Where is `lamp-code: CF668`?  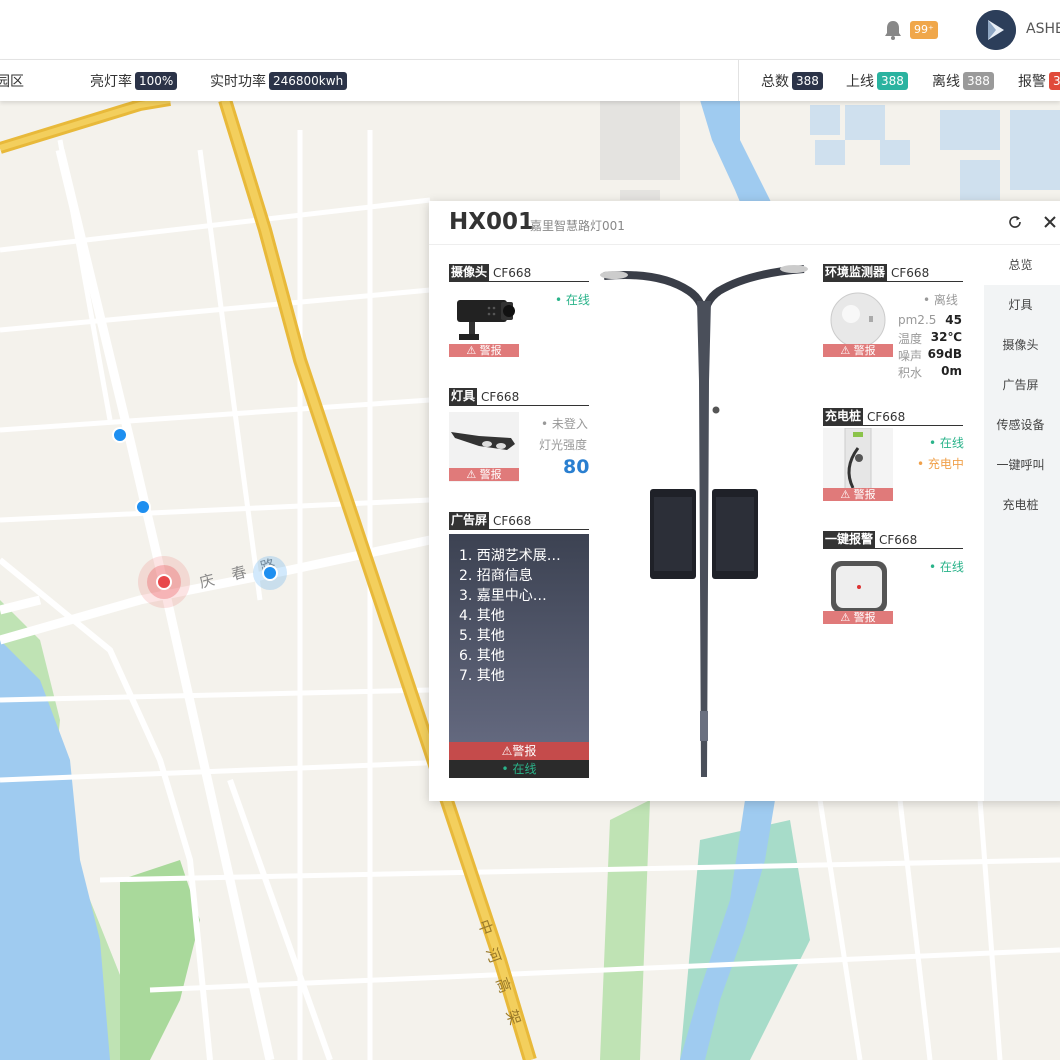 lamp-code: CF668 is located at coordinates (500, 396).